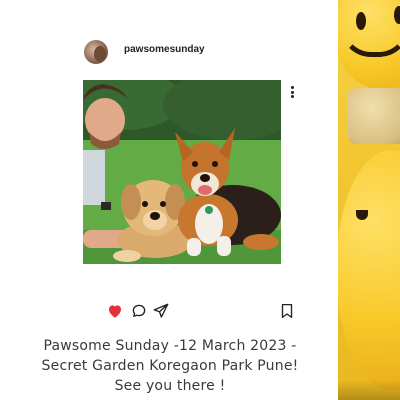  Describe the element at coordinates (292, 93) in the screenshot. I see `more-options-icon` at that location.